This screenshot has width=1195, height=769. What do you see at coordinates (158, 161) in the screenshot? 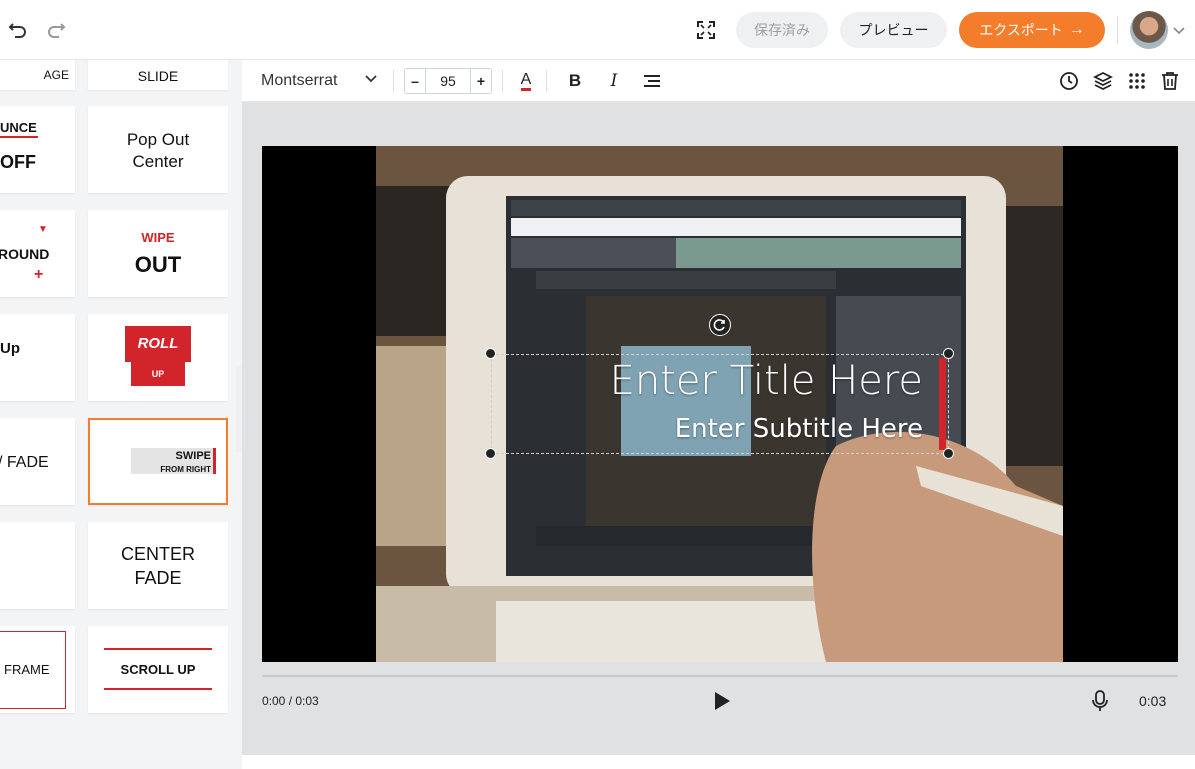
I see `style-card-label: Center` at bounding box center [158, 161].